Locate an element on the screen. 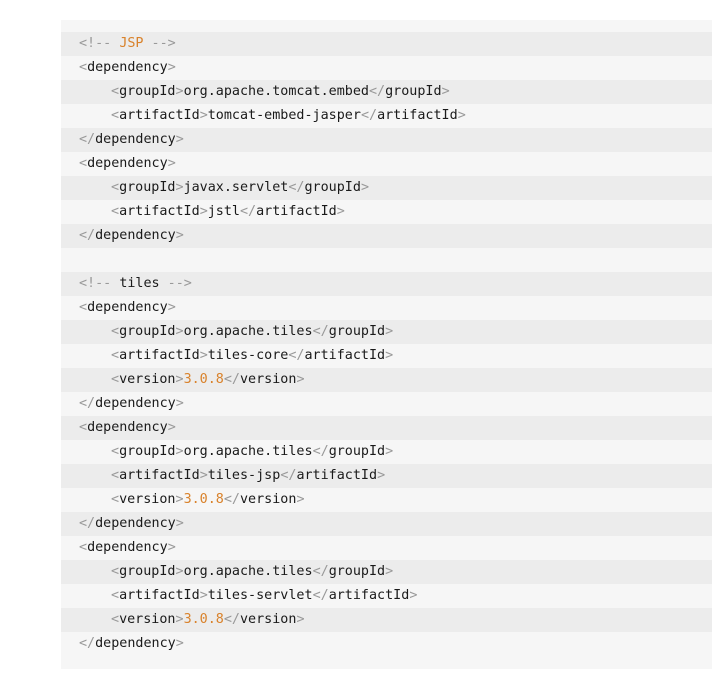 The image size is (712, 693). code-line: <artifactId>tiles-core</artifactId> is located at coordinates (386, 356).